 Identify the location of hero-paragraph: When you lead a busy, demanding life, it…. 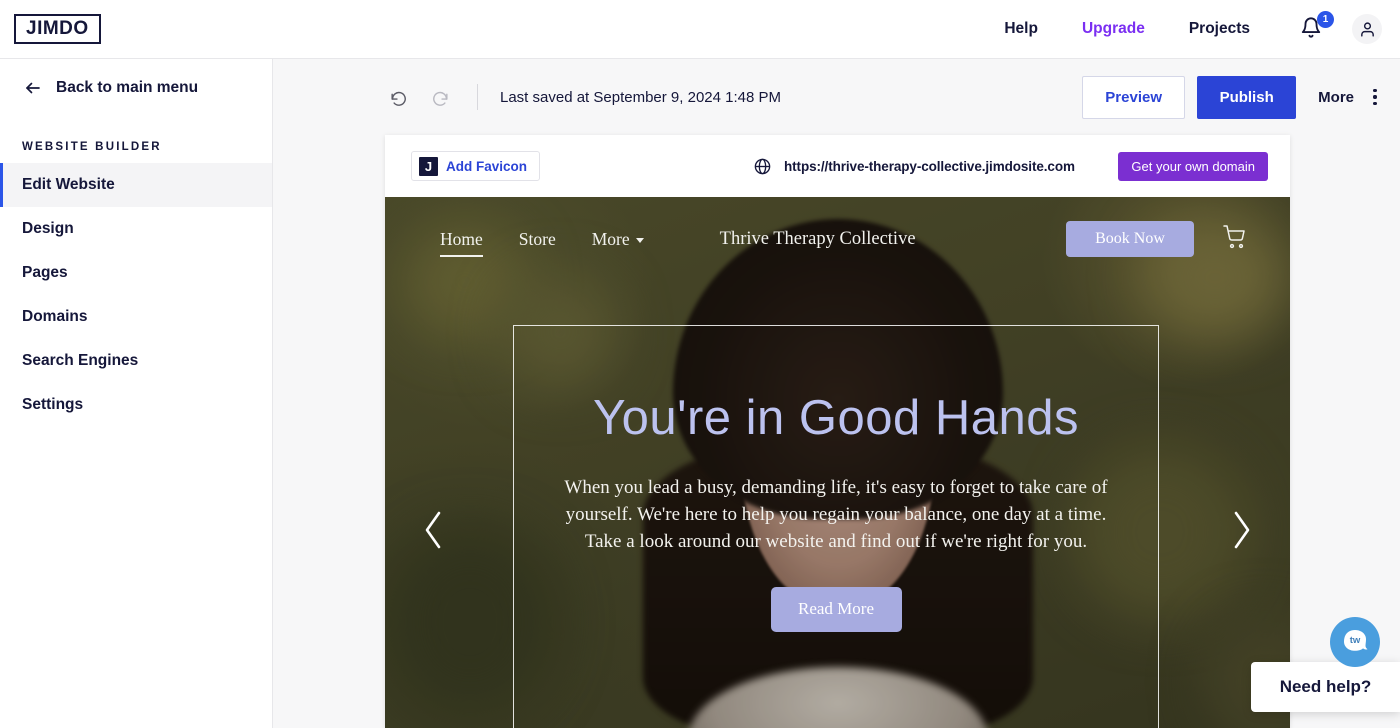
(836, 514).